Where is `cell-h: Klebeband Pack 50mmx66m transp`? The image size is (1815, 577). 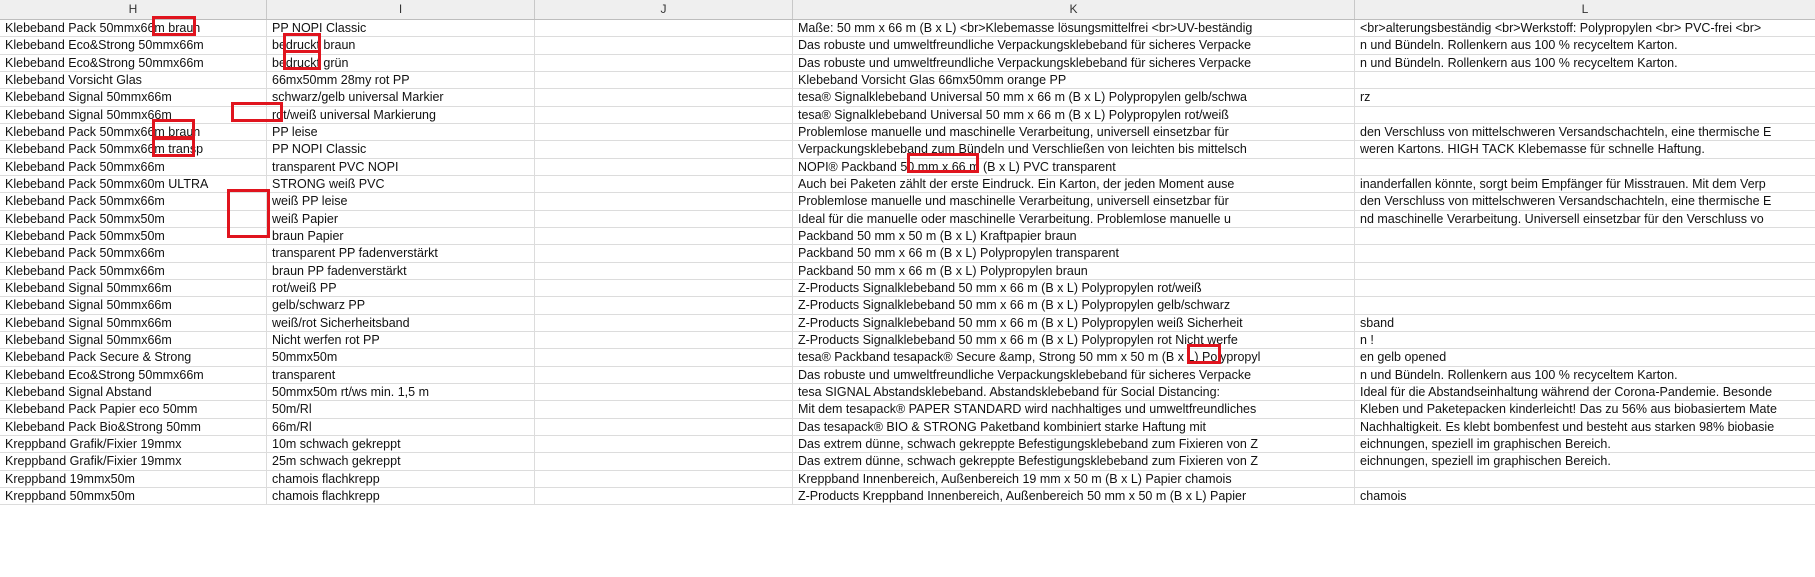
cell-h: Klebeband Pack 50mmx66m transp is located at coordinates (133, 150).